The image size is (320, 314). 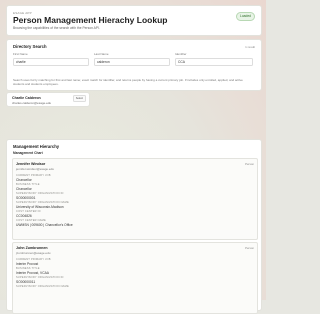 What do you see at coordinates (26, 97) in the screenshot?
I see `result-name: Charlie Calderon` at bounding box center [26, 97].